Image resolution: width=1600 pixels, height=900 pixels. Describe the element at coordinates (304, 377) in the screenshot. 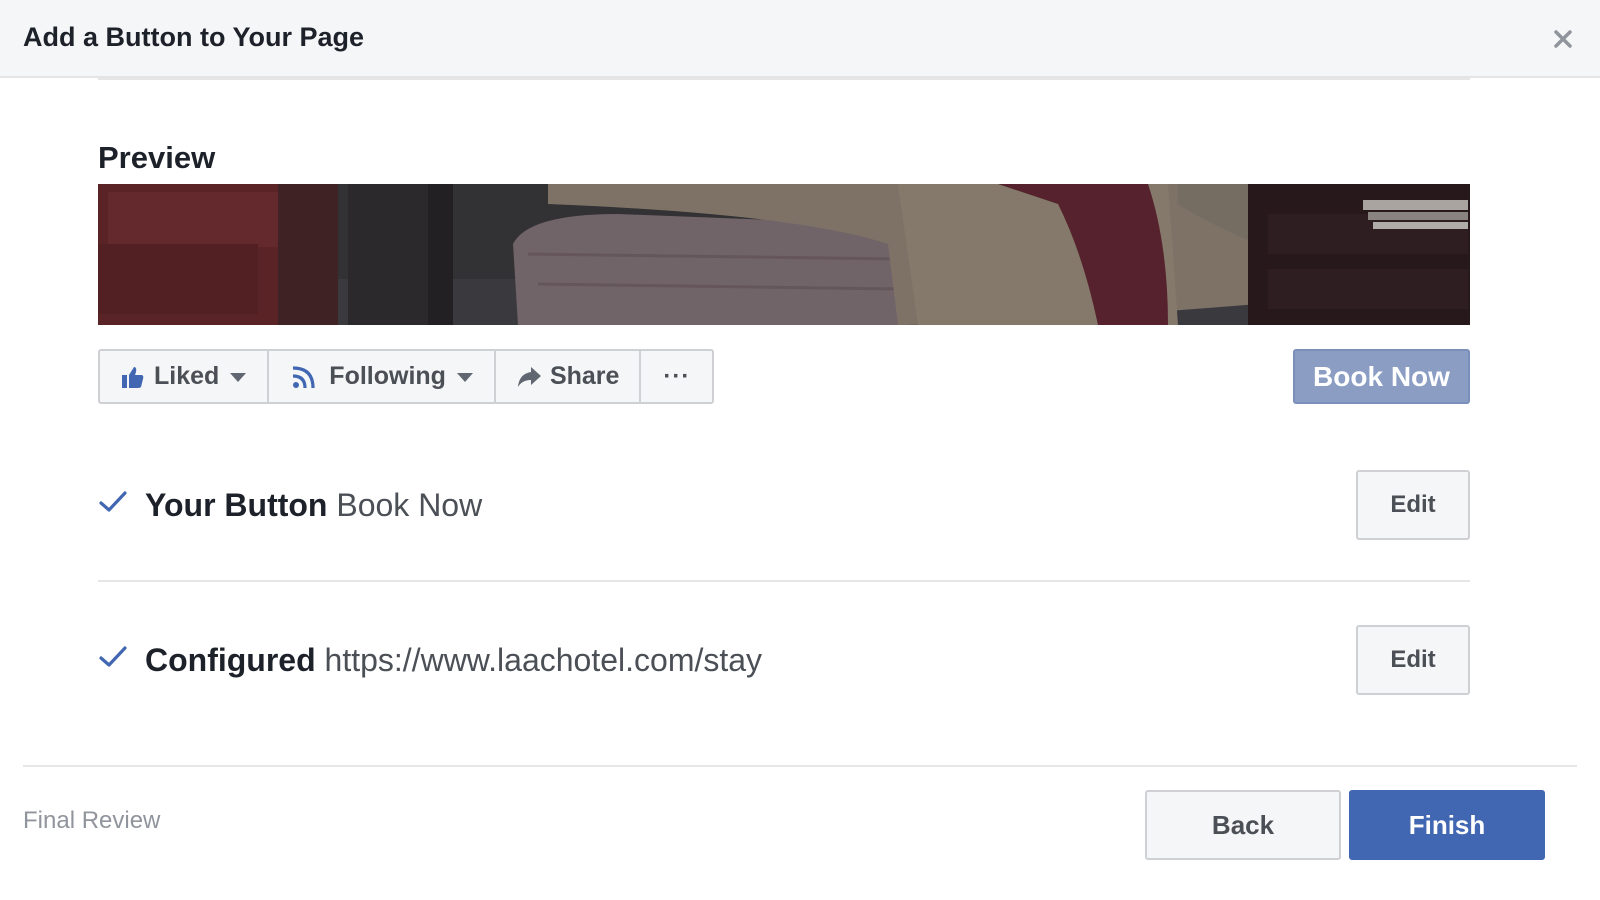

I see `rss-icon` at that location.